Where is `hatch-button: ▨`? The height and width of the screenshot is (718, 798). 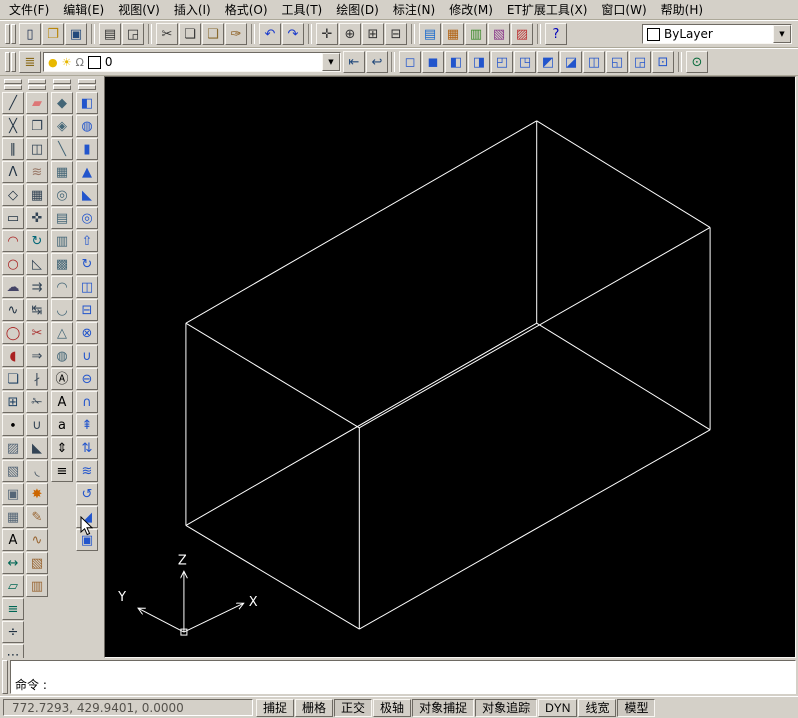 hatch-button: ▨ is located at coordinates (13, 448).